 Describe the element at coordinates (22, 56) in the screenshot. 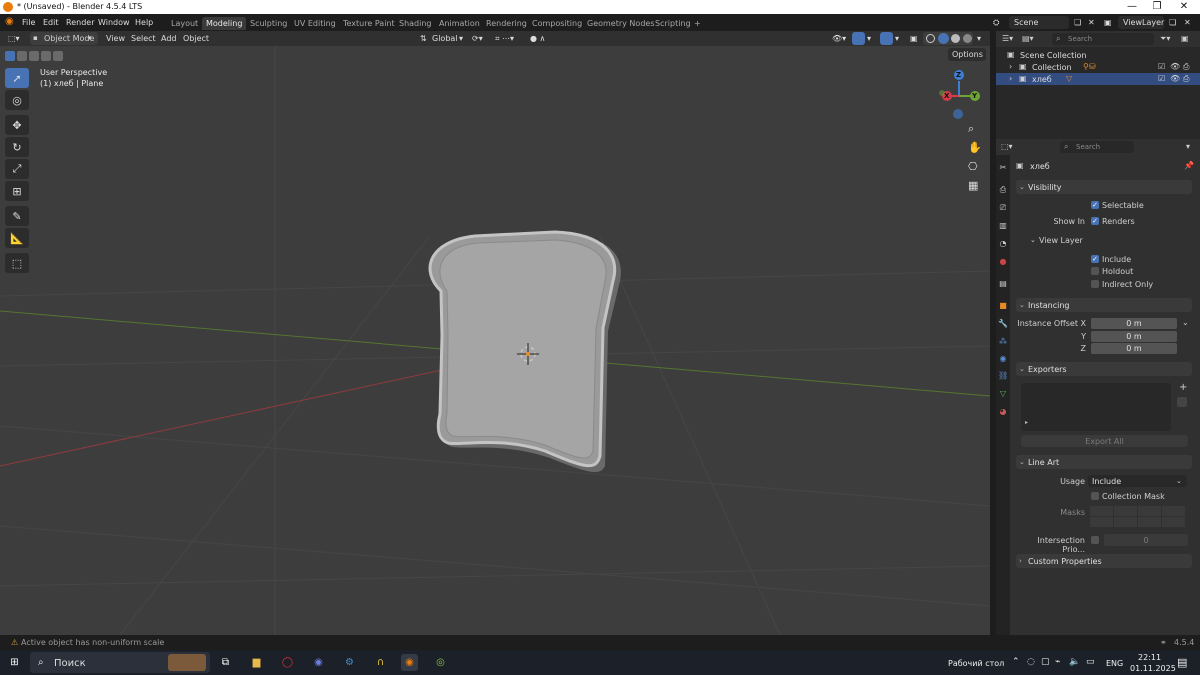

I see `select-extend-icon` at that location.